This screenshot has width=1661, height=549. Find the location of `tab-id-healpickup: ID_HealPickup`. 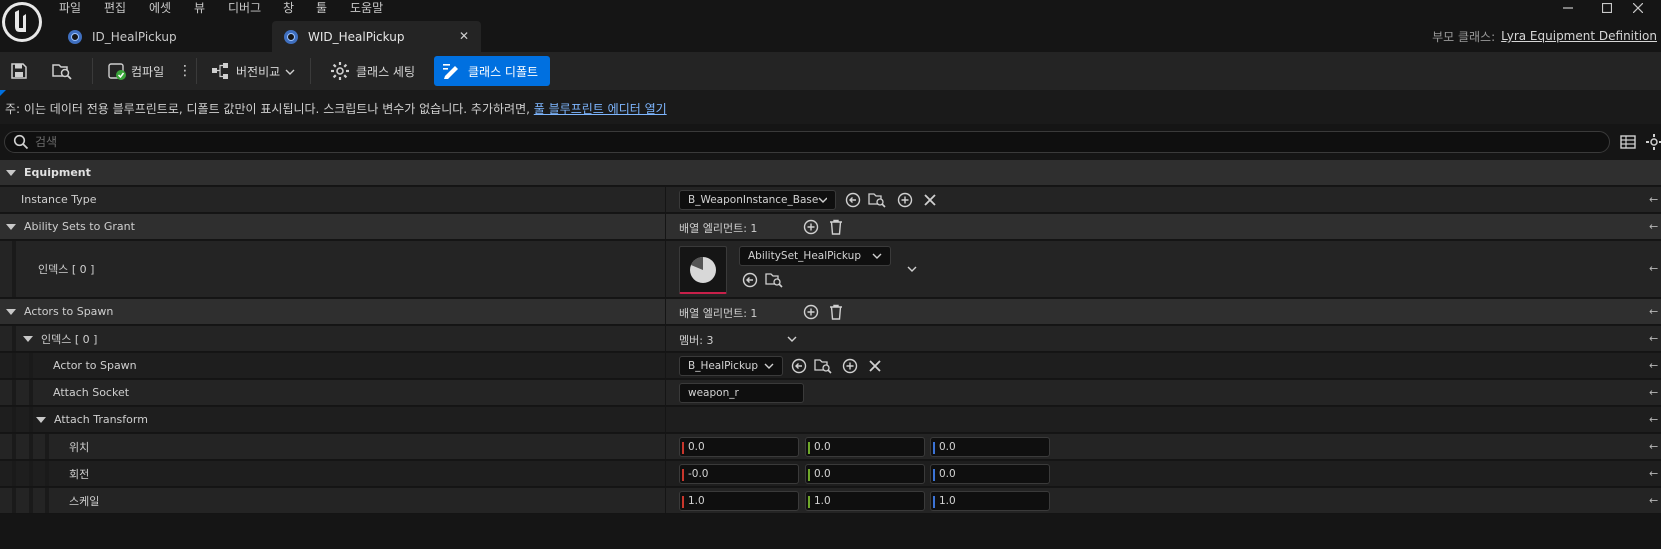

tab-id-healpickup: ID_HealPickup is located at coordinates (163, 36).